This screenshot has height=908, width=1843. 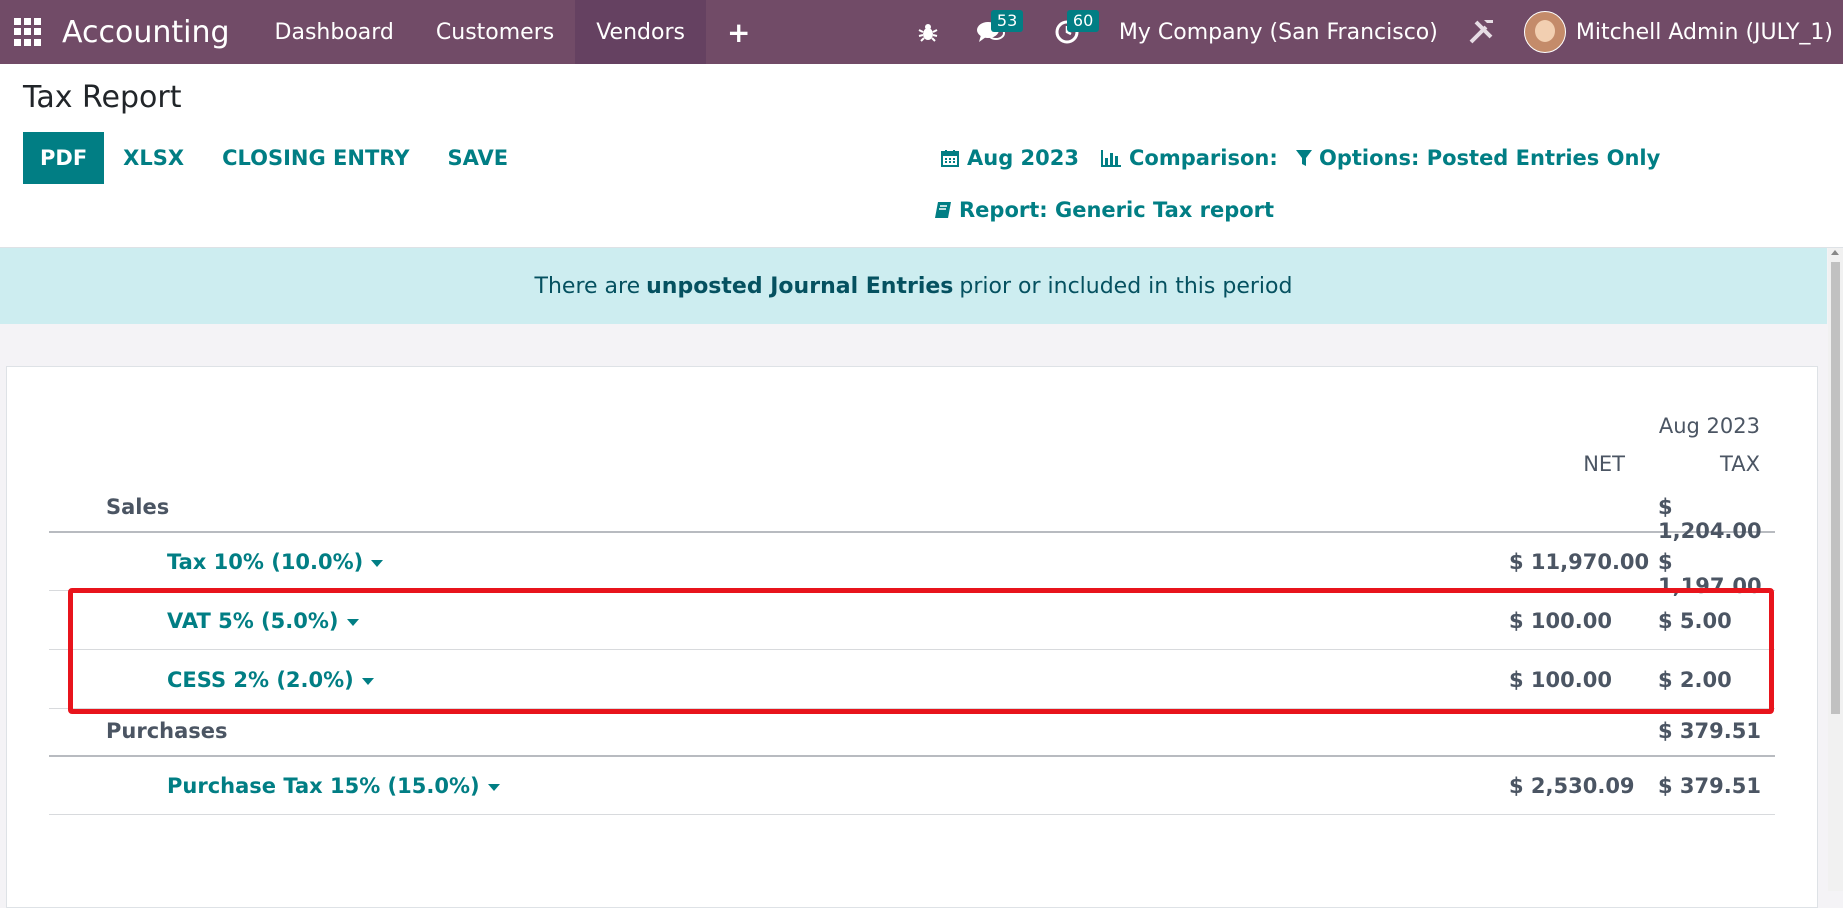 I want to click on line-net: $ 2,530.09, so click(x=1572, y=786).